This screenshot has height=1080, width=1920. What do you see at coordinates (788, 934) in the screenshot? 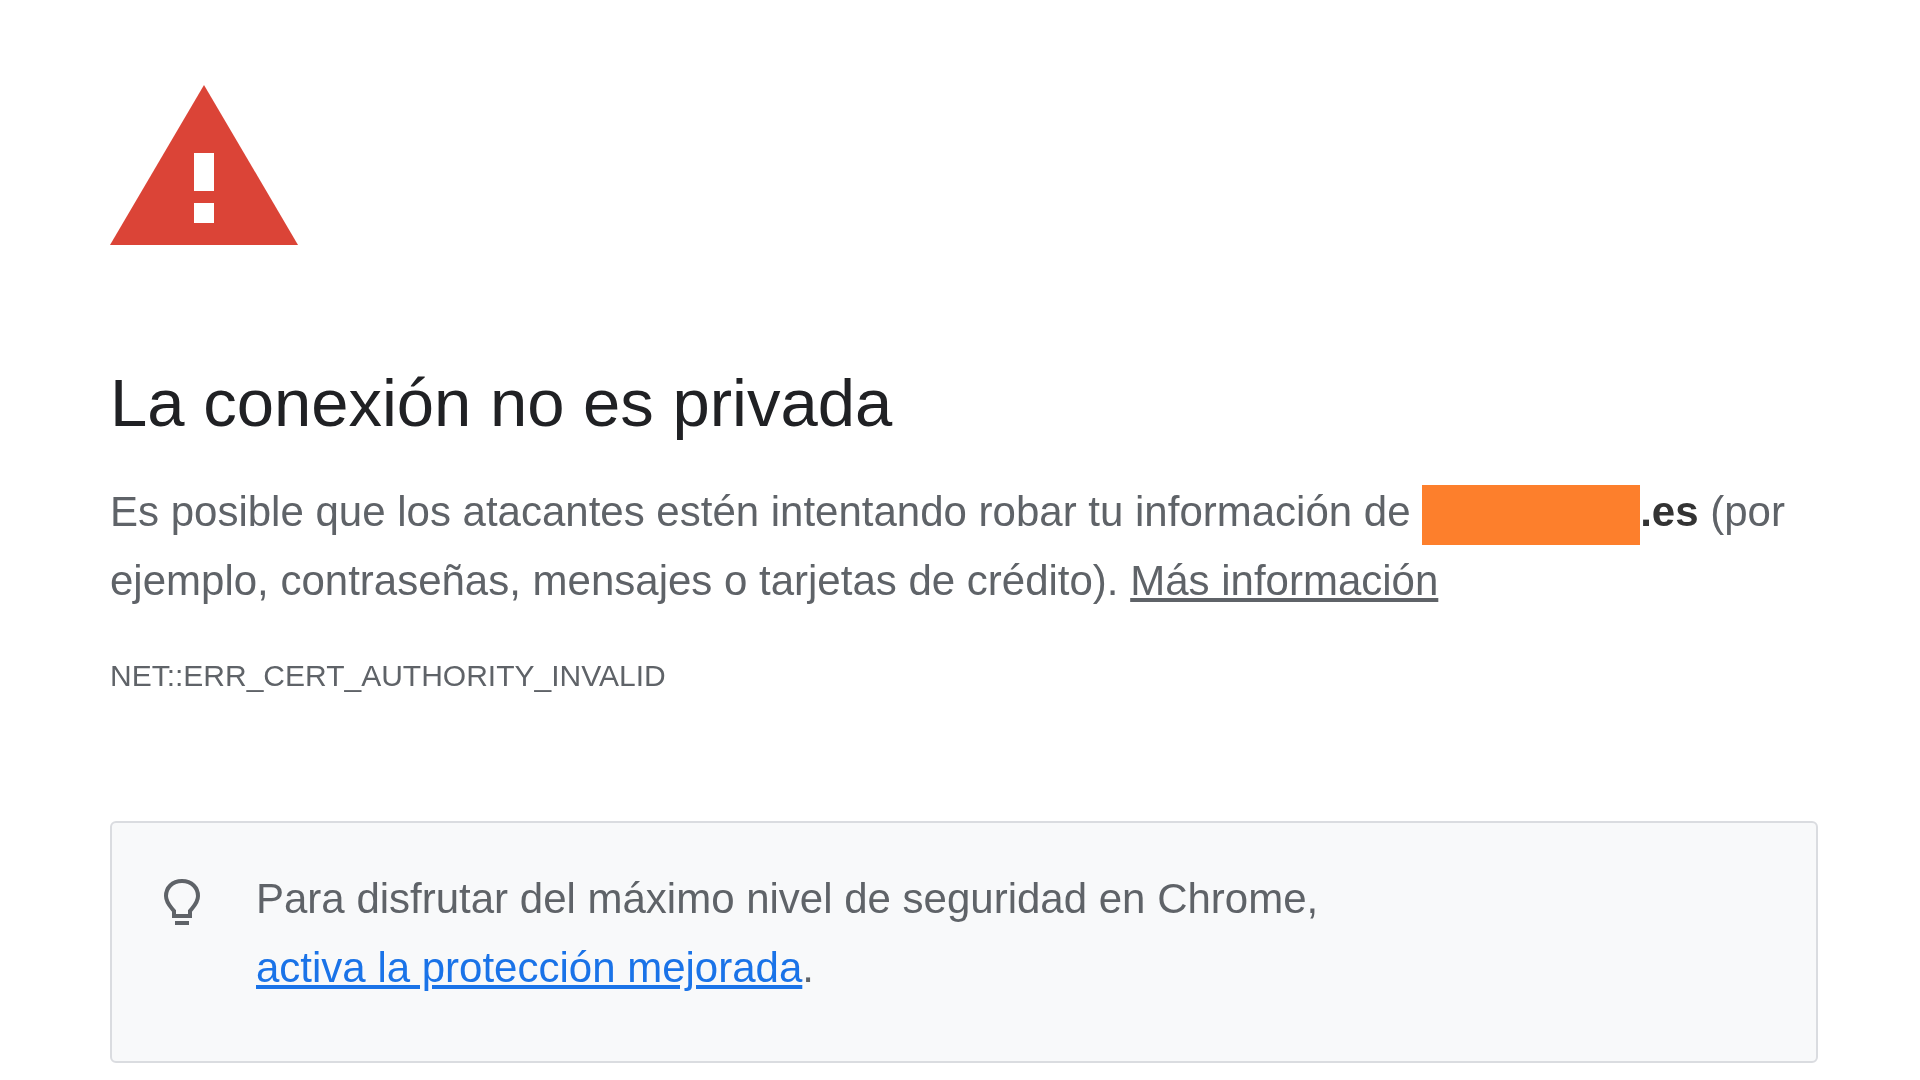
I see `tip-text: Para disfrutar del máximo nivel de seguridad en Chrome, activa la protección mejorada.` at bounding box center [788, 934].